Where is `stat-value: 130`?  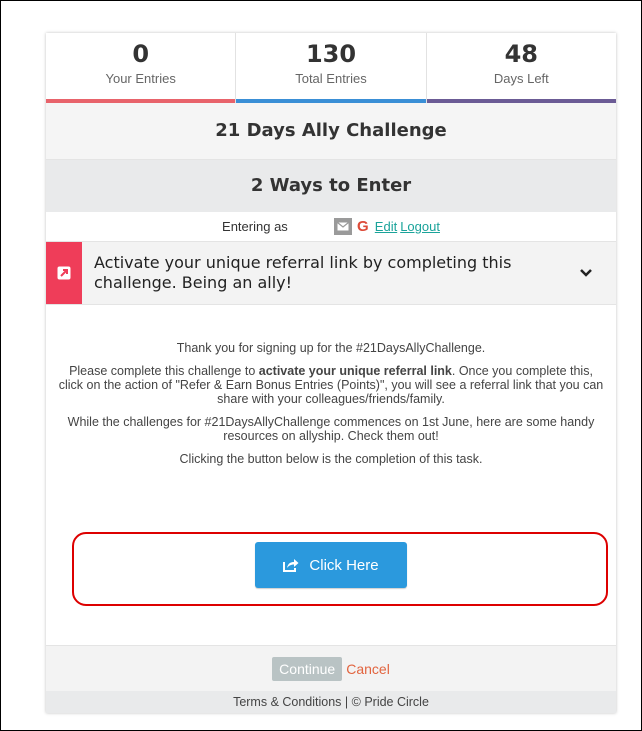 stat-value: 130 is located at coordinates (331, 54).